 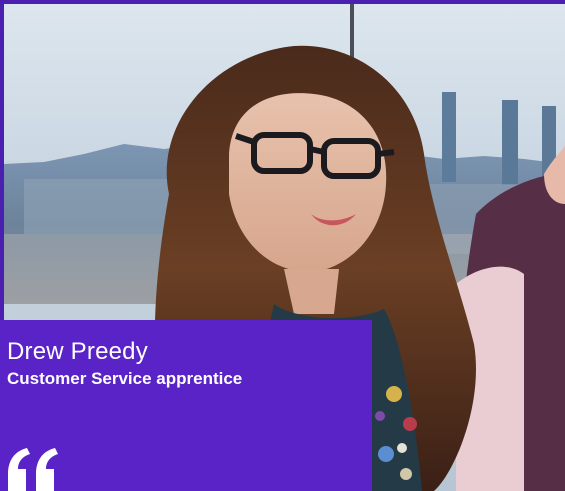 What do you see at coordinates (352, 34) in the screenshot?
I see `window-frame` at bounding box center [352, 34].